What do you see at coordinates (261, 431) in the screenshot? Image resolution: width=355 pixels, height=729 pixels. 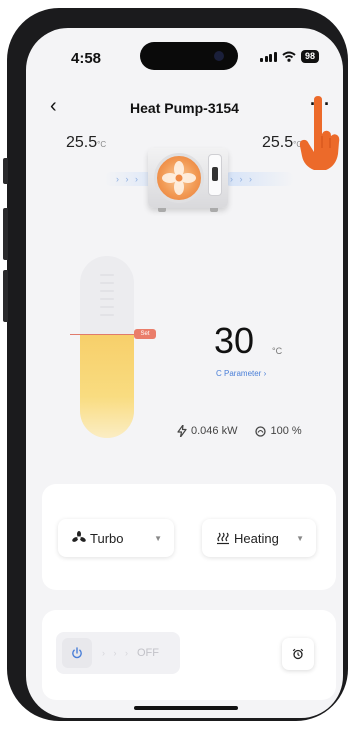 I see `gauge-icon` at bounding box center [261, 431].